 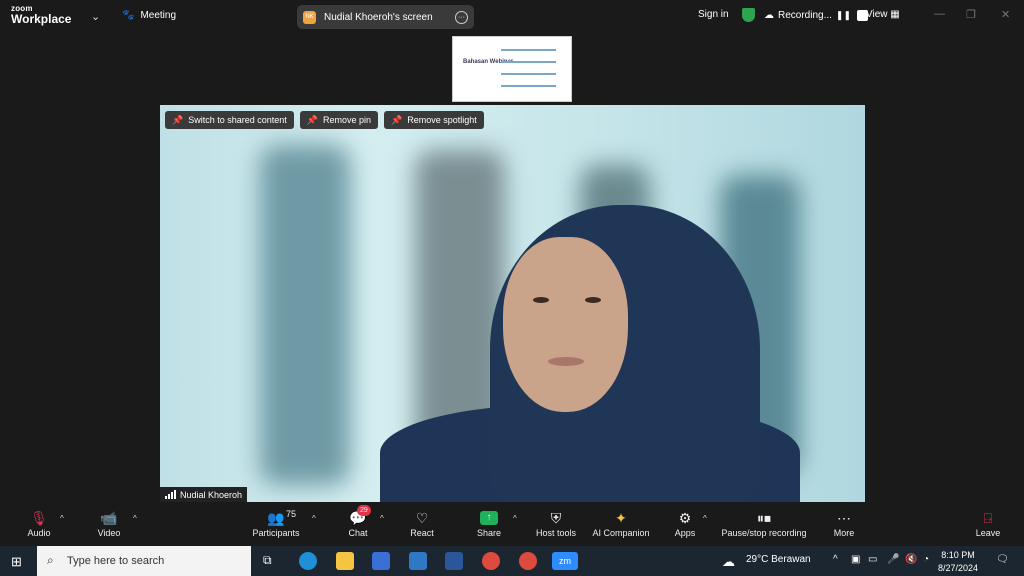 I want to click on audio-button: 🎙 Audio, so click(x=39, y=523).